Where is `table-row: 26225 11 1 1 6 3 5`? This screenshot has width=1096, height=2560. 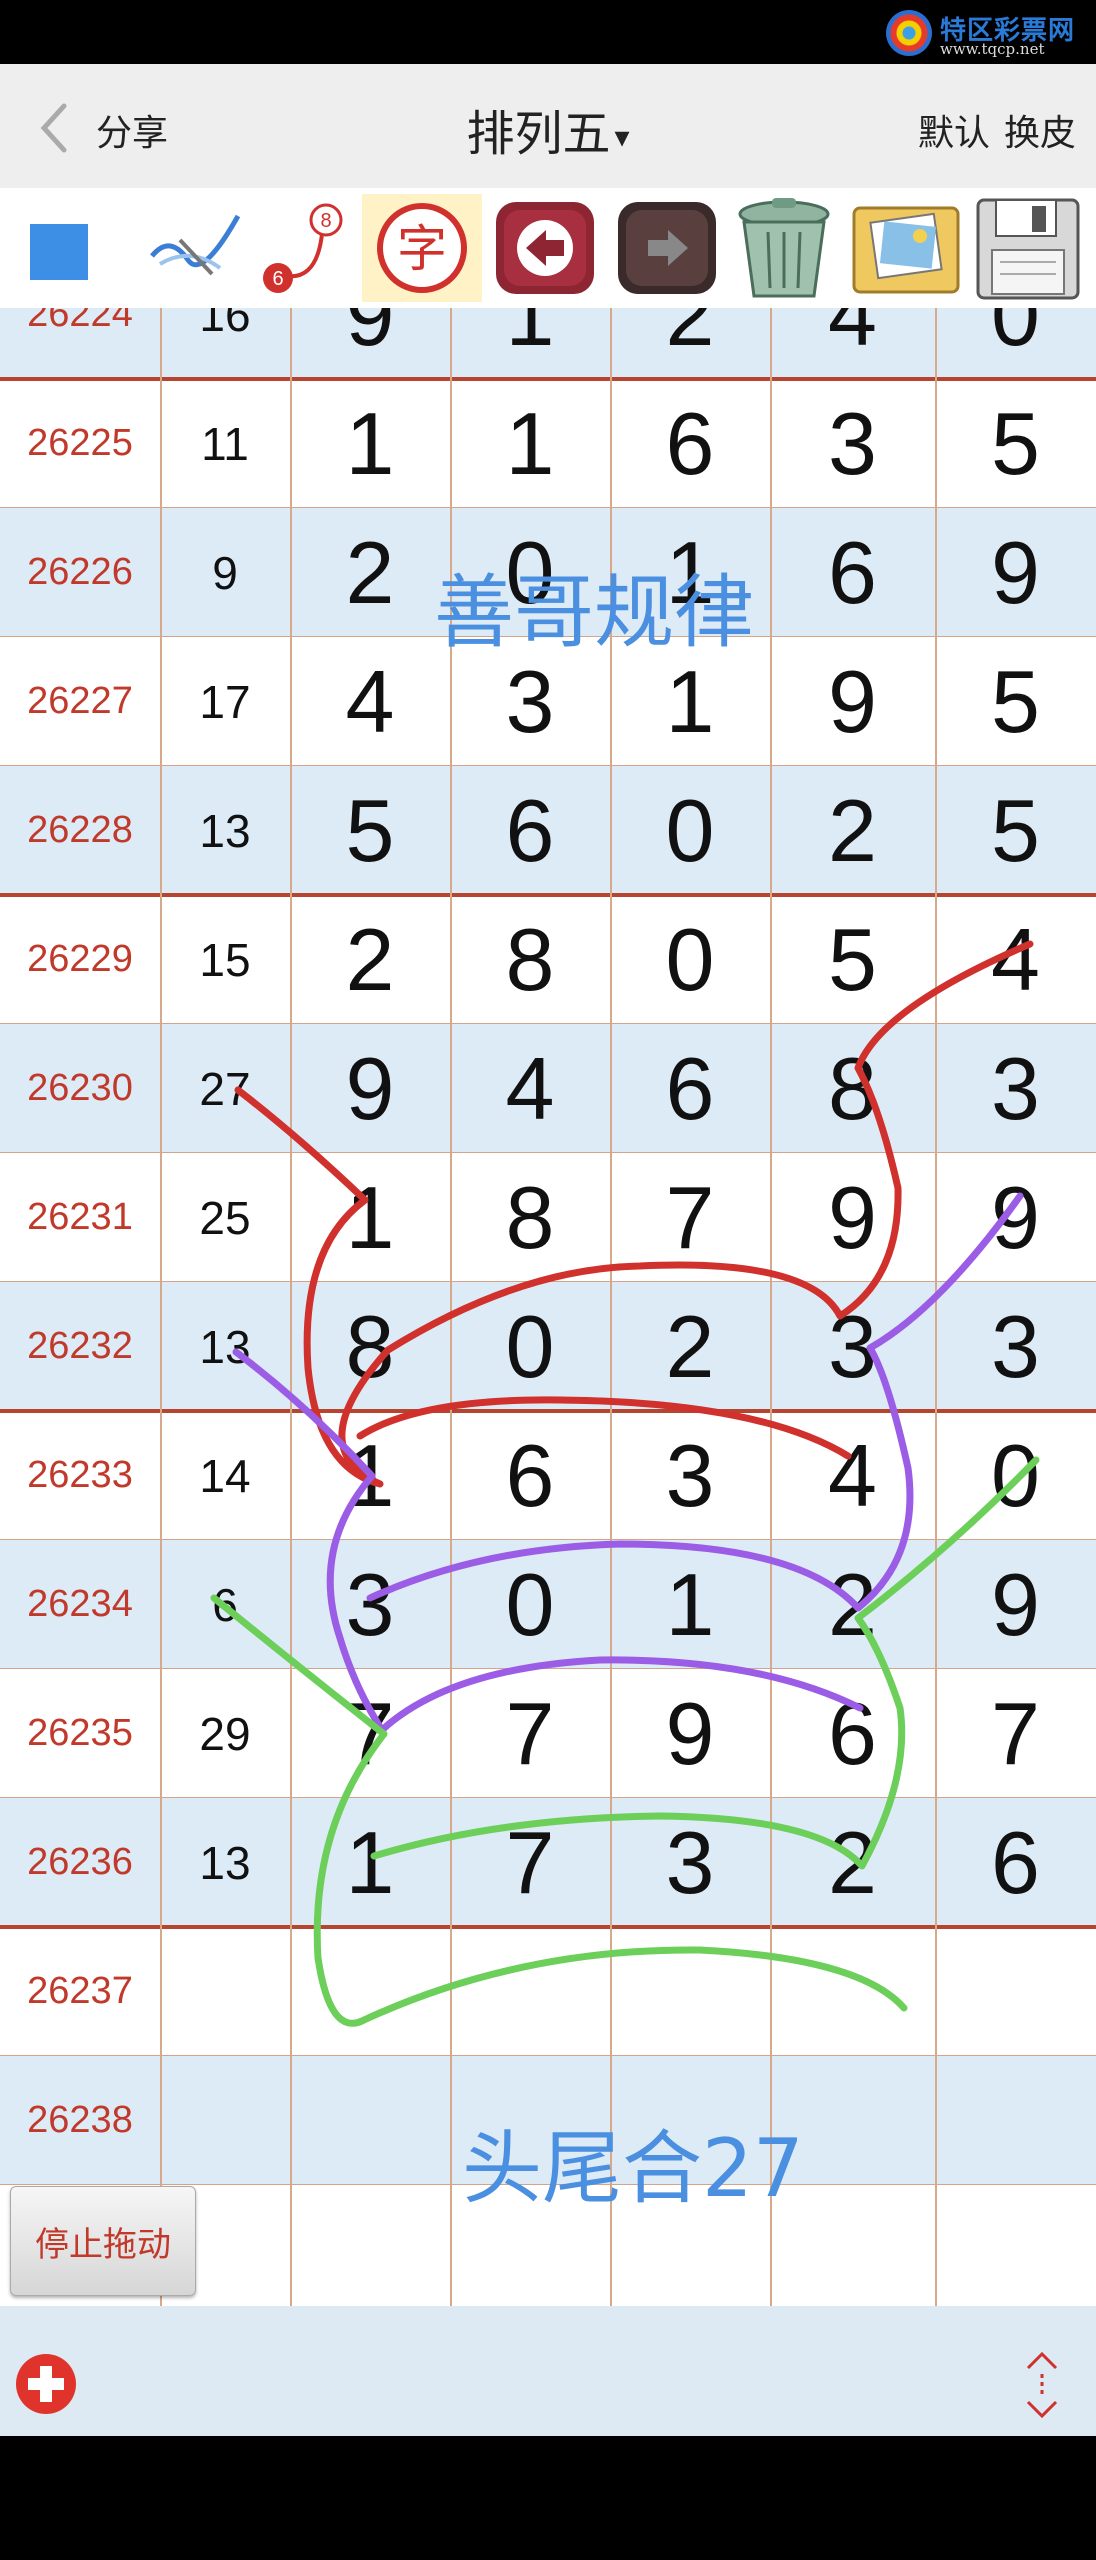 table-row: 26225 11 1 1 6 3 5 is located at coordinates (548, 443).